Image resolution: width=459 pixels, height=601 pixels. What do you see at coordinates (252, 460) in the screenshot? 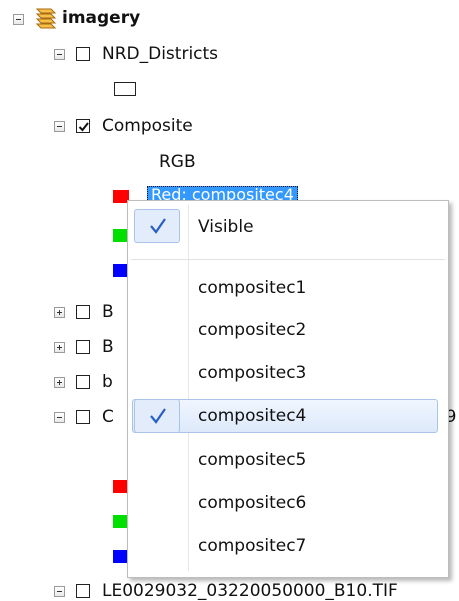
I see `menu-item-label: compositec5` at bounding box center [252, 460].